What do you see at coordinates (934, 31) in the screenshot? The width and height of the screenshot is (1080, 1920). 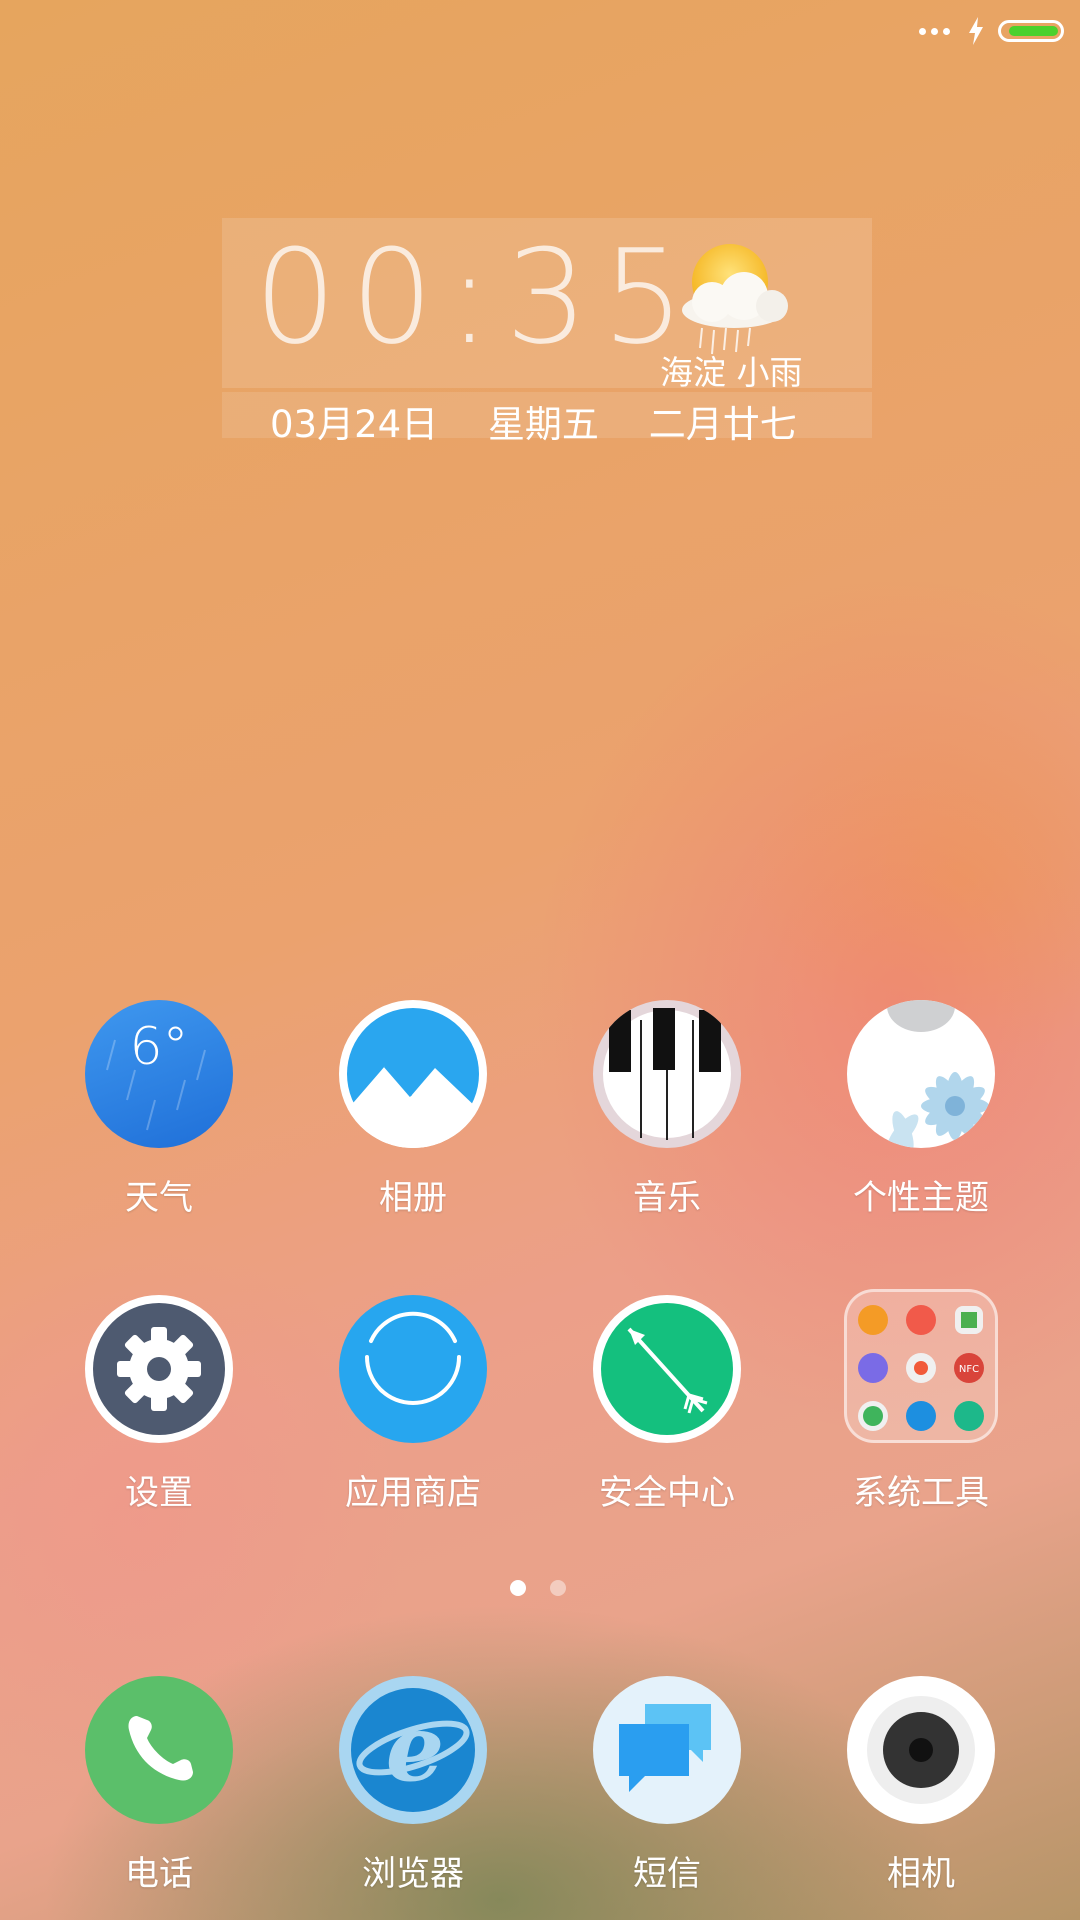 I see `more-dots-icon` at bounding box center [934, 31].